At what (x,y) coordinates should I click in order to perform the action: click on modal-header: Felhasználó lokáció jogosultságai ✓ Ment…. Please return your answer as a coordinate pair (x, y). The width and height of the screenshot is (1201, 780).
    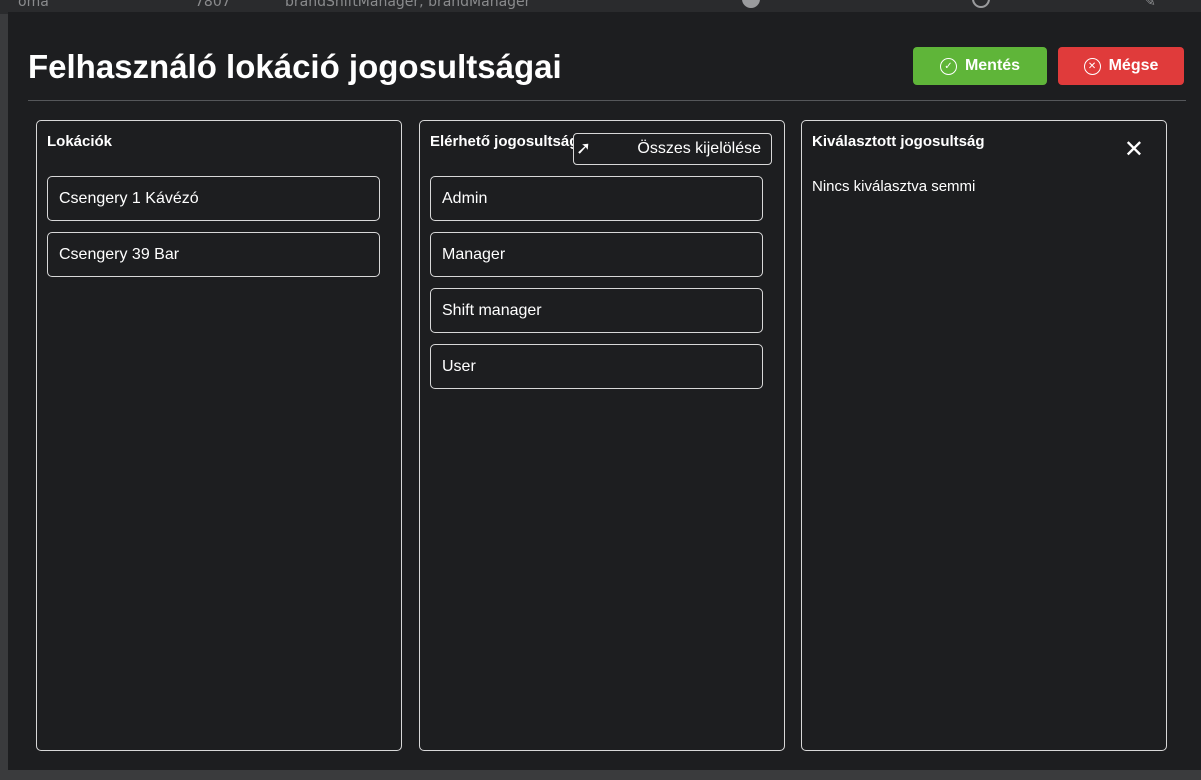
    Looking at the image, I should click on (609, 67).